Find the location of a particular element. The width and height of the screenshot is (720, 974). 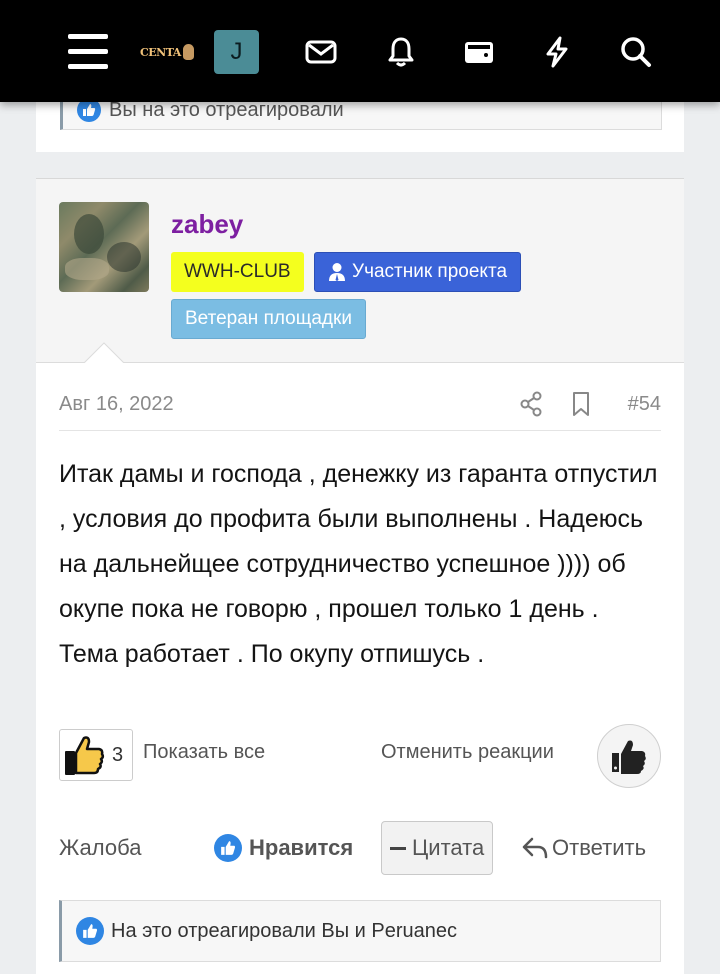

reacted-users-text: На это отреагировали Вы и Peruanec is located at coordinates (284, 930).